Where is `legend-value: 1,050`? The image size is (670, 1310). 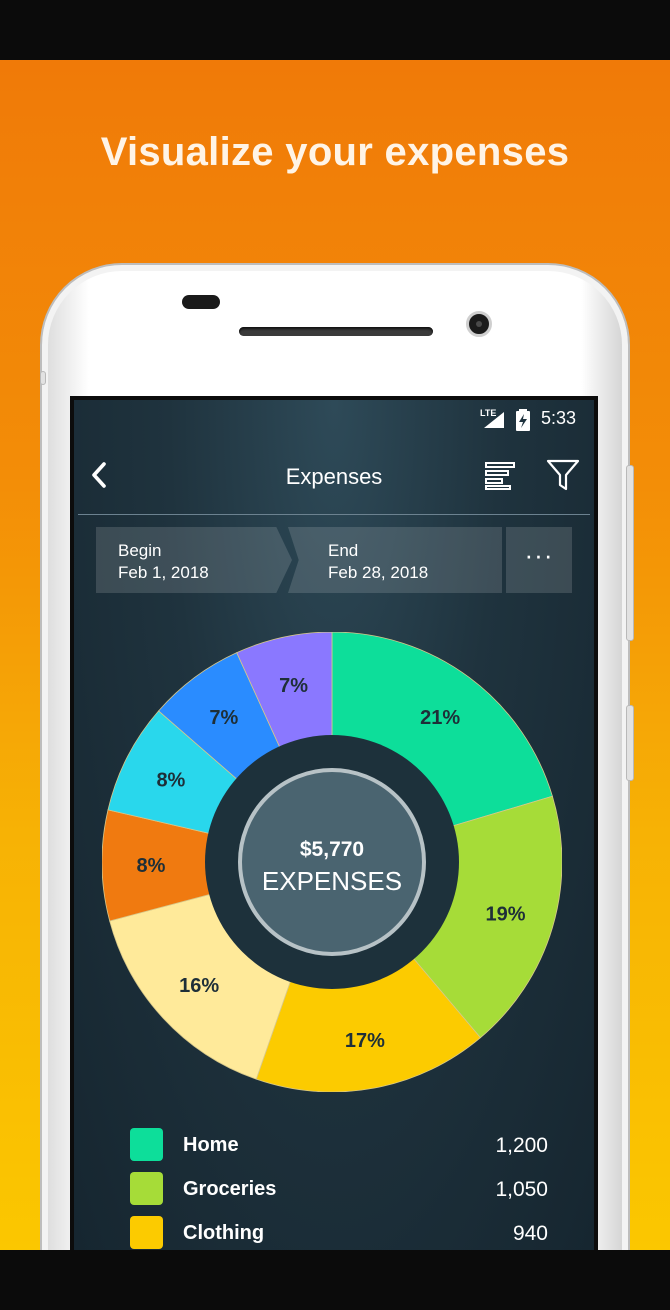 legend-value: 1,050 is located at coordinates (521, 1189).